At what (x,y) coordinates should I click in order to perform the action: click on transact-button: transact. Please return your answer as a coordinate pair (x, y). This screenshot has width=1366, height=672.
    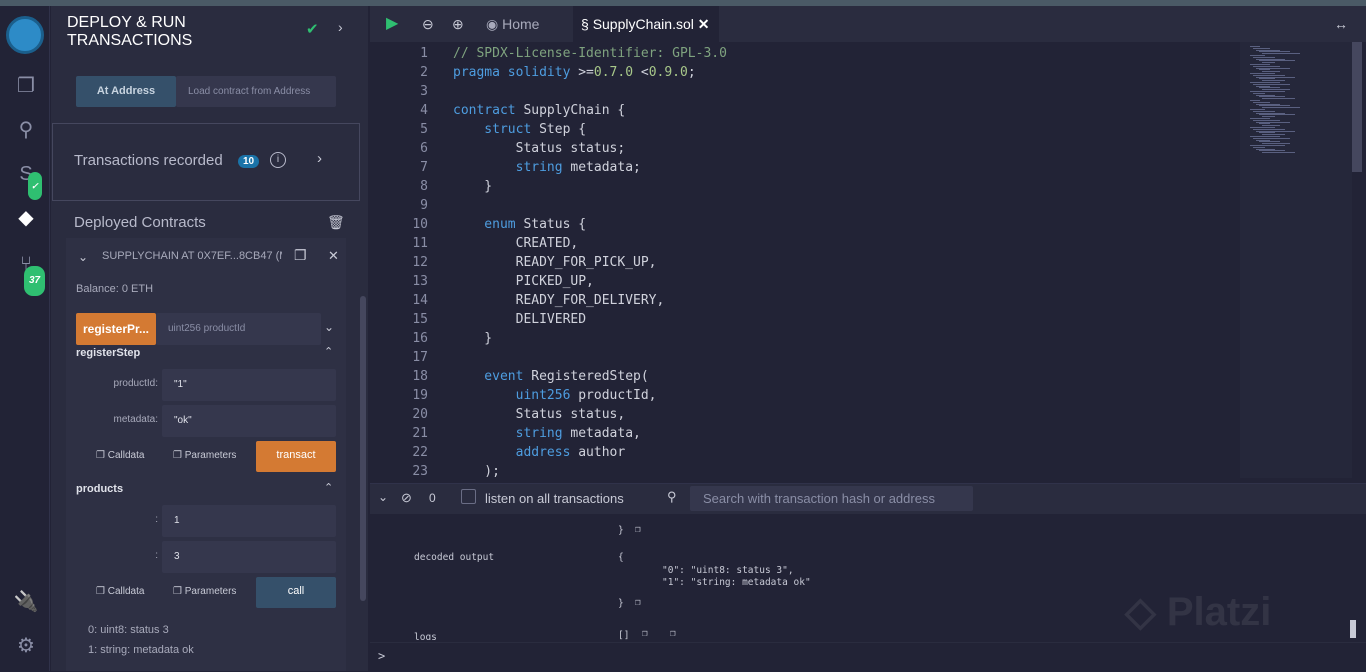
    Looking at the image, I should click on (296, 456).